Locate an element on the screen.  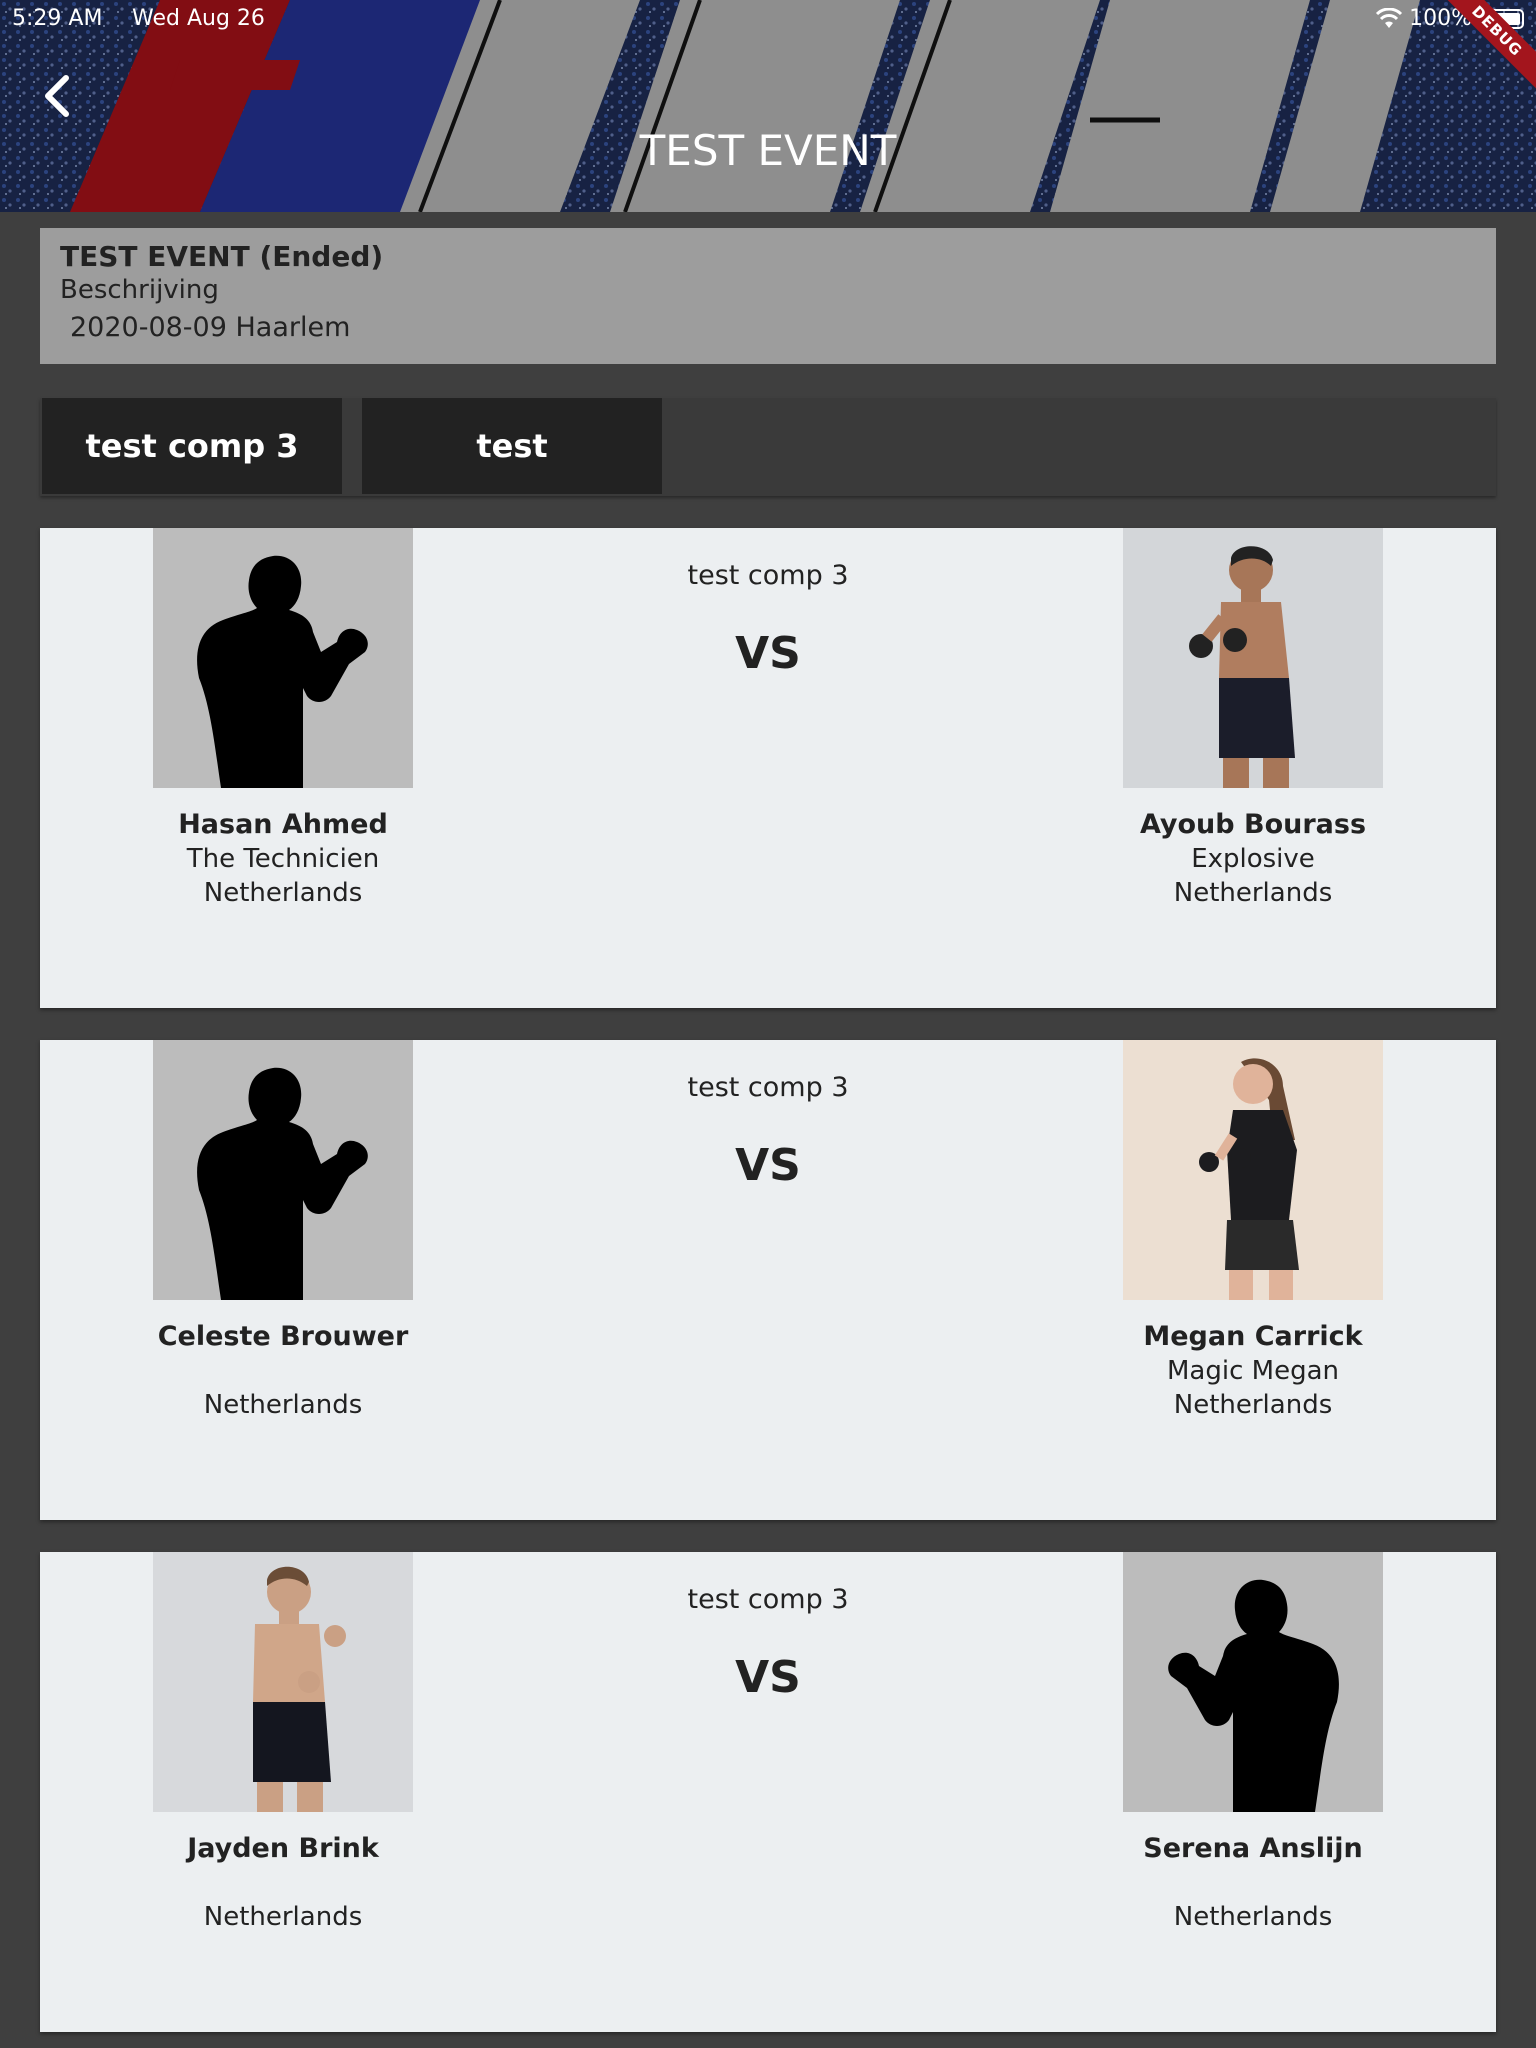
tab-test: test is located at coordinates (512, 446).